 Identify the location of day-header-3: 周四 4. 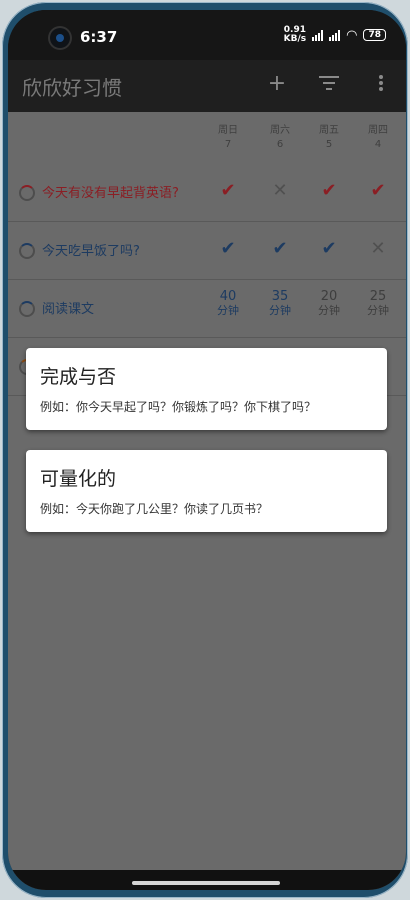
(378, 137).